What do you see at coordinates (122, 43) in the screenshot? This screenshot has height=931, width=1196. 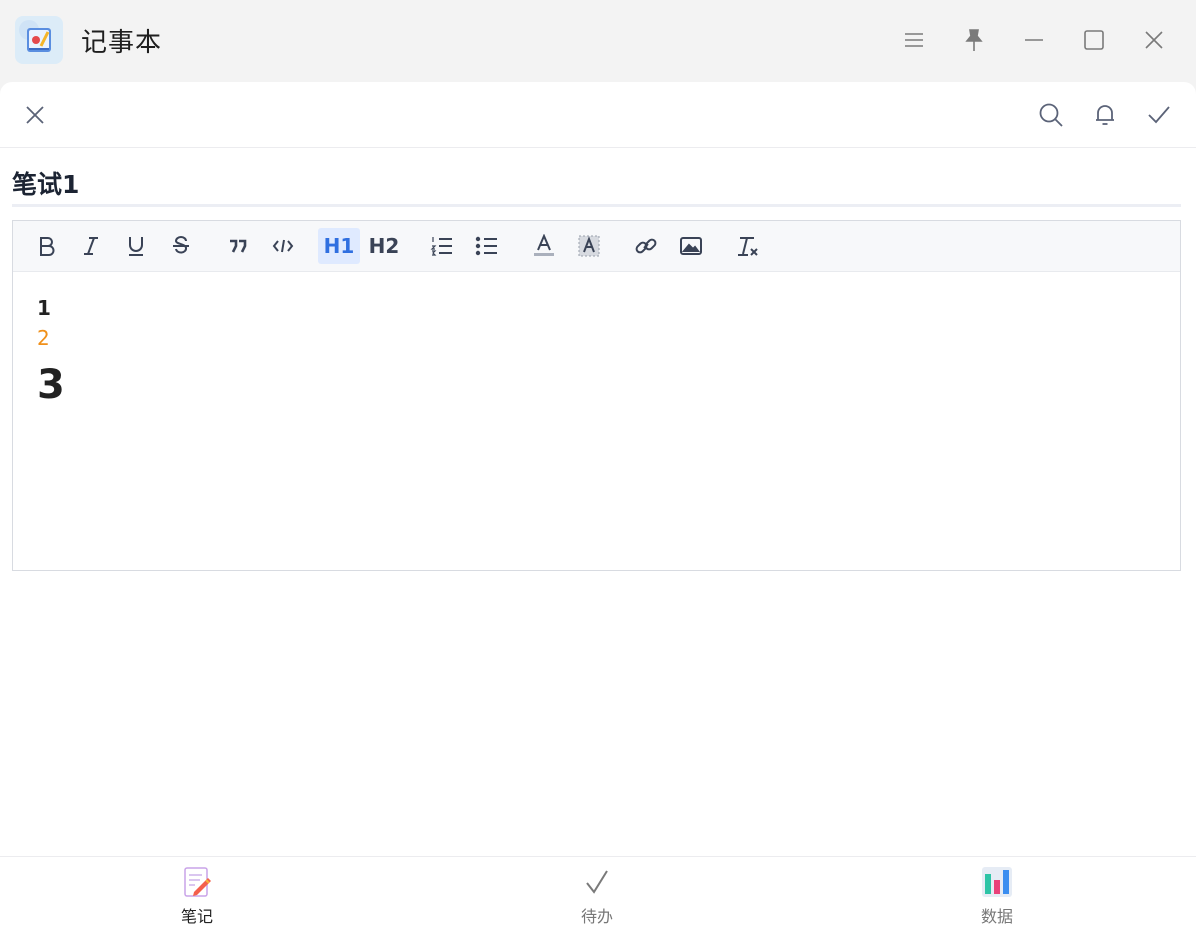 I see `app-title: 记事本` at bounding box center [122, 43].